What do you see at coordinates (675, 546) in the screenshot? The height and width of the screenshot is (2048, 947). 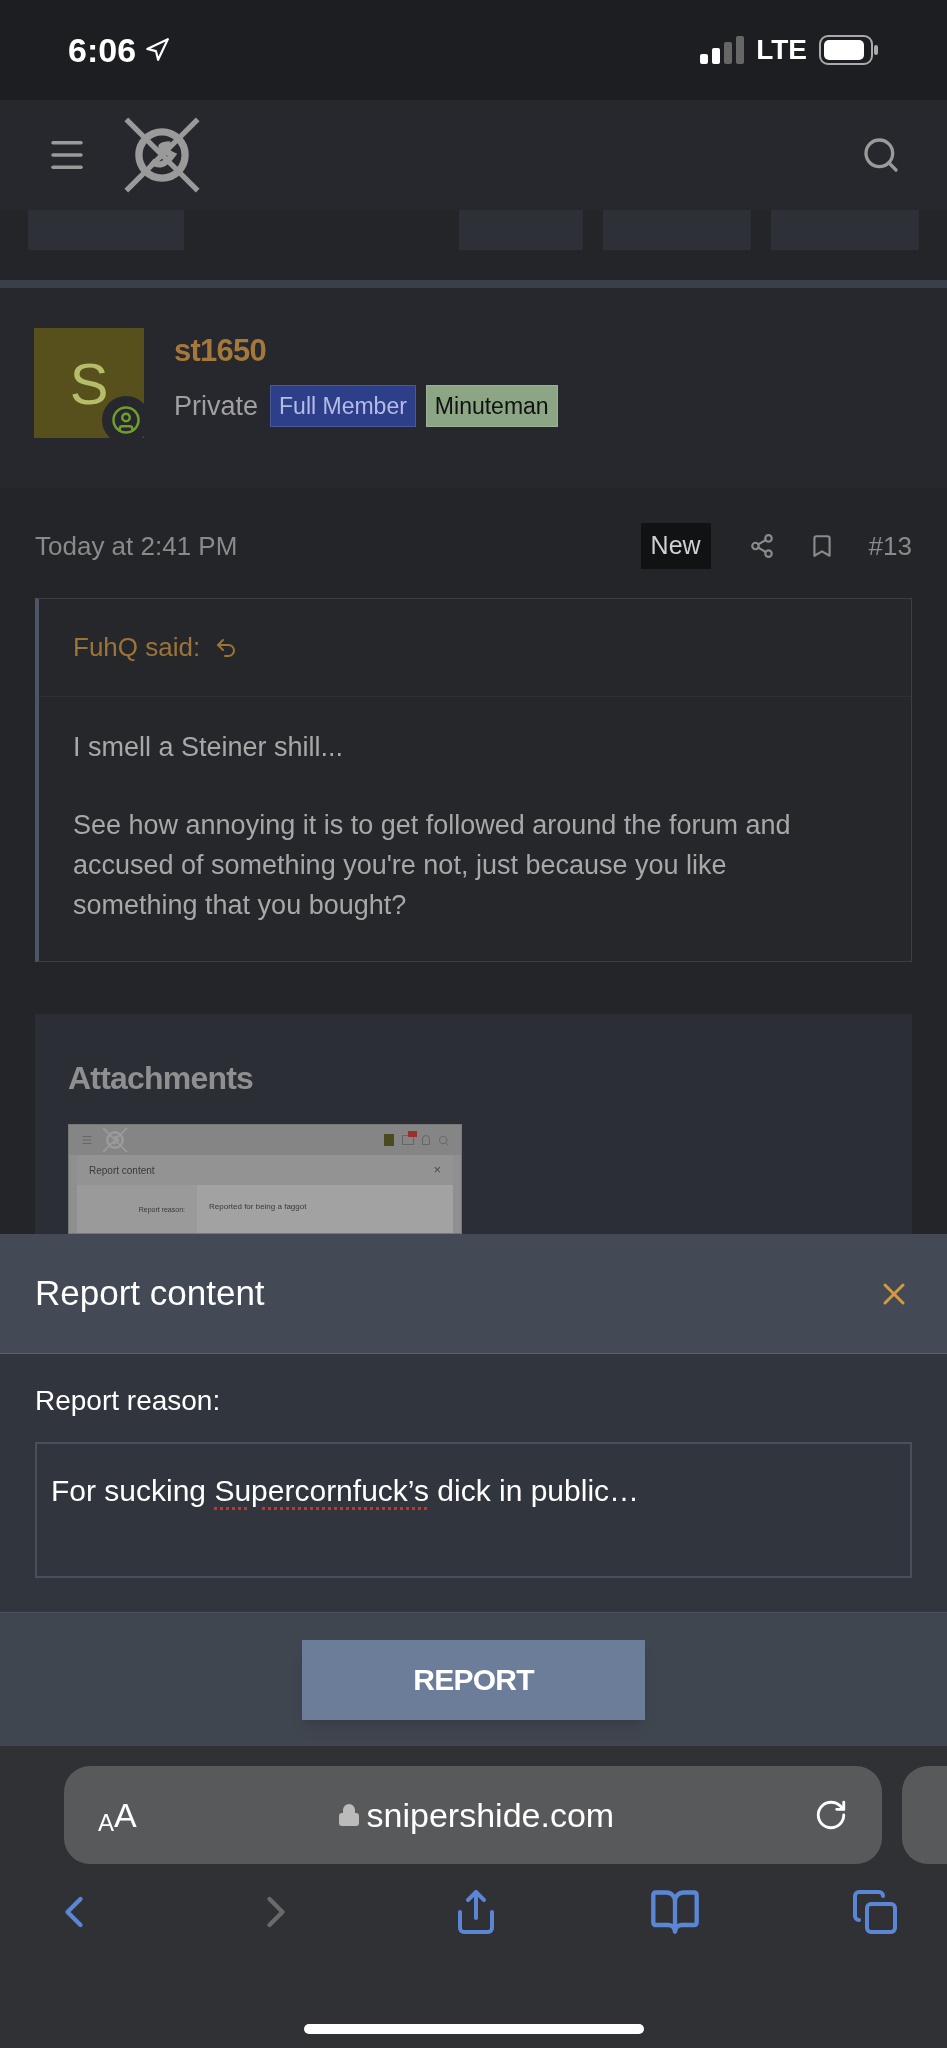 I see `new-badge: New` at bounding box center [675, 546].